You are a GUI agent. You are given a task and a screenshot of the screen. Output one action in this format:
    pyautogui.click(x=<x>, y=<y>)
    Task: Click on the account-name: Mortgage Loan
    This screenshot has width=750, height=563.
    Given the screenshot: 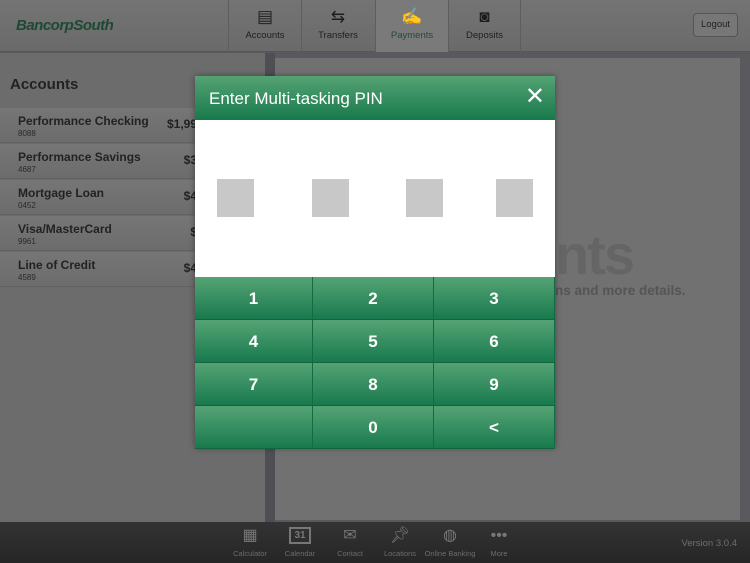 What is the action you would take?
    pyautogui.click(x=61, y=193)
    